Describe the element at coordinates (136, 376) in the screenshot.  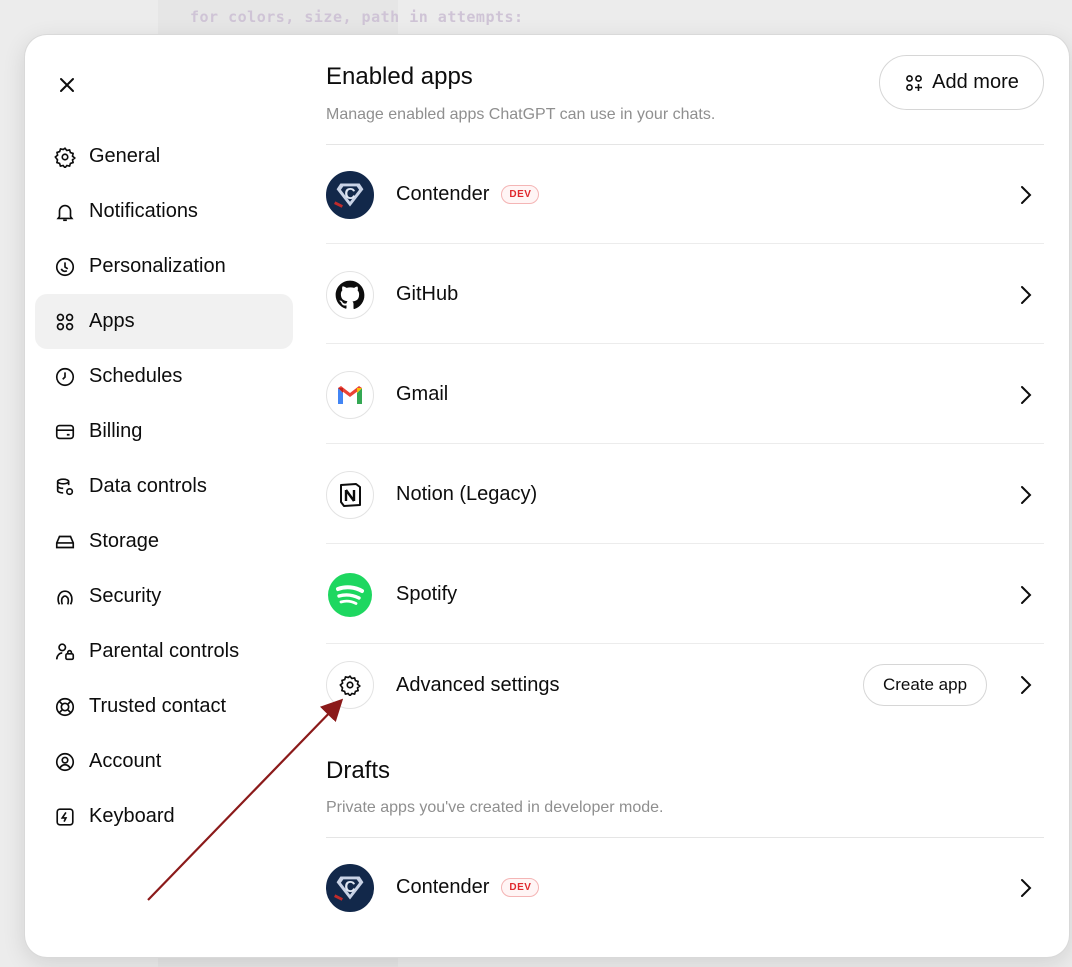
I see `sidebar-item-label: Schedules` at that location.